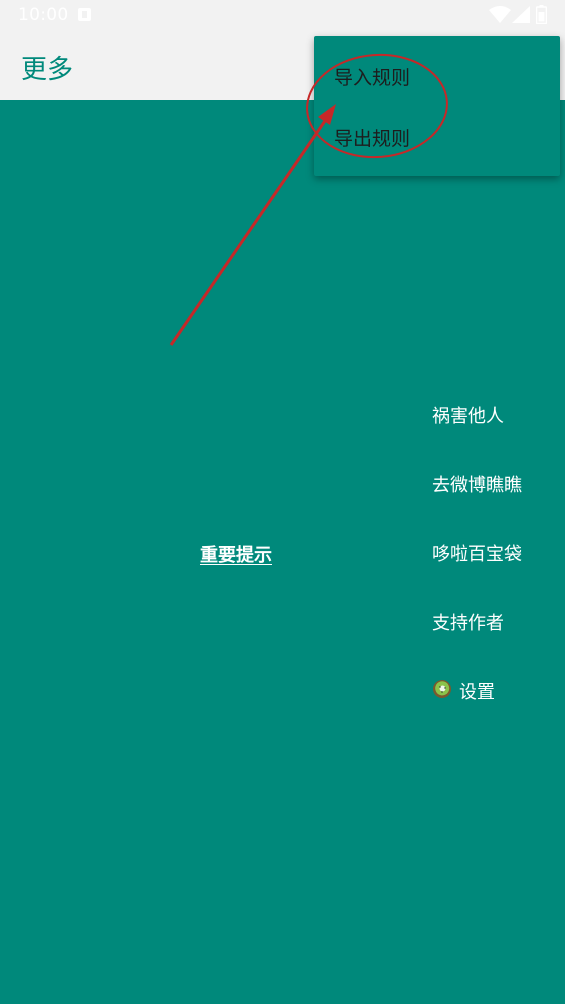 This screenshot has width=565, height=1004. I want to click on side-item-support-author: 支持作者, so click(497, 637).